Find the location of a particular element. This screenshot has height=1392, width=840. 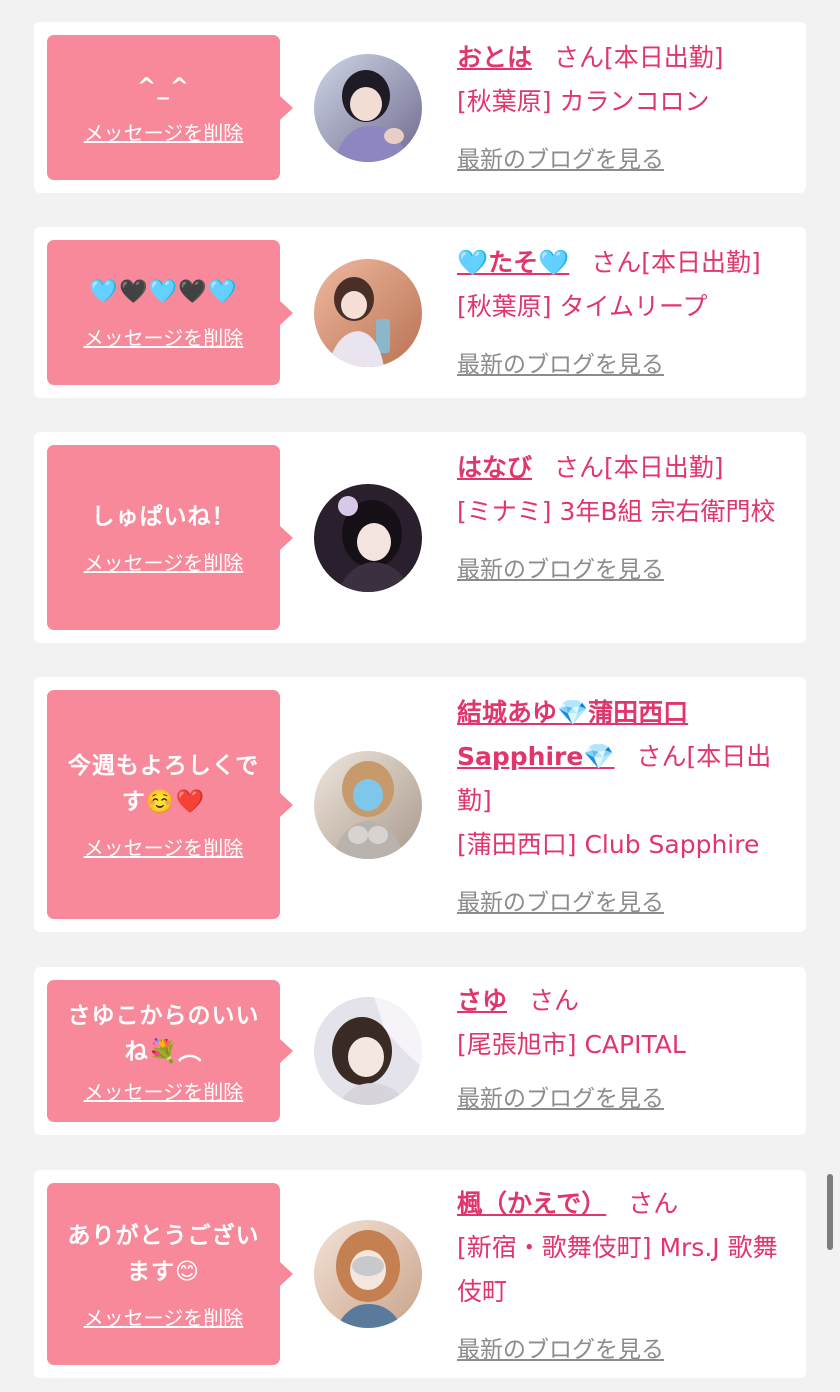

area-shop: [新宿・歌舞伎町] Mrs.J 歌舞伎町 is located at coordinates (617, 1269).